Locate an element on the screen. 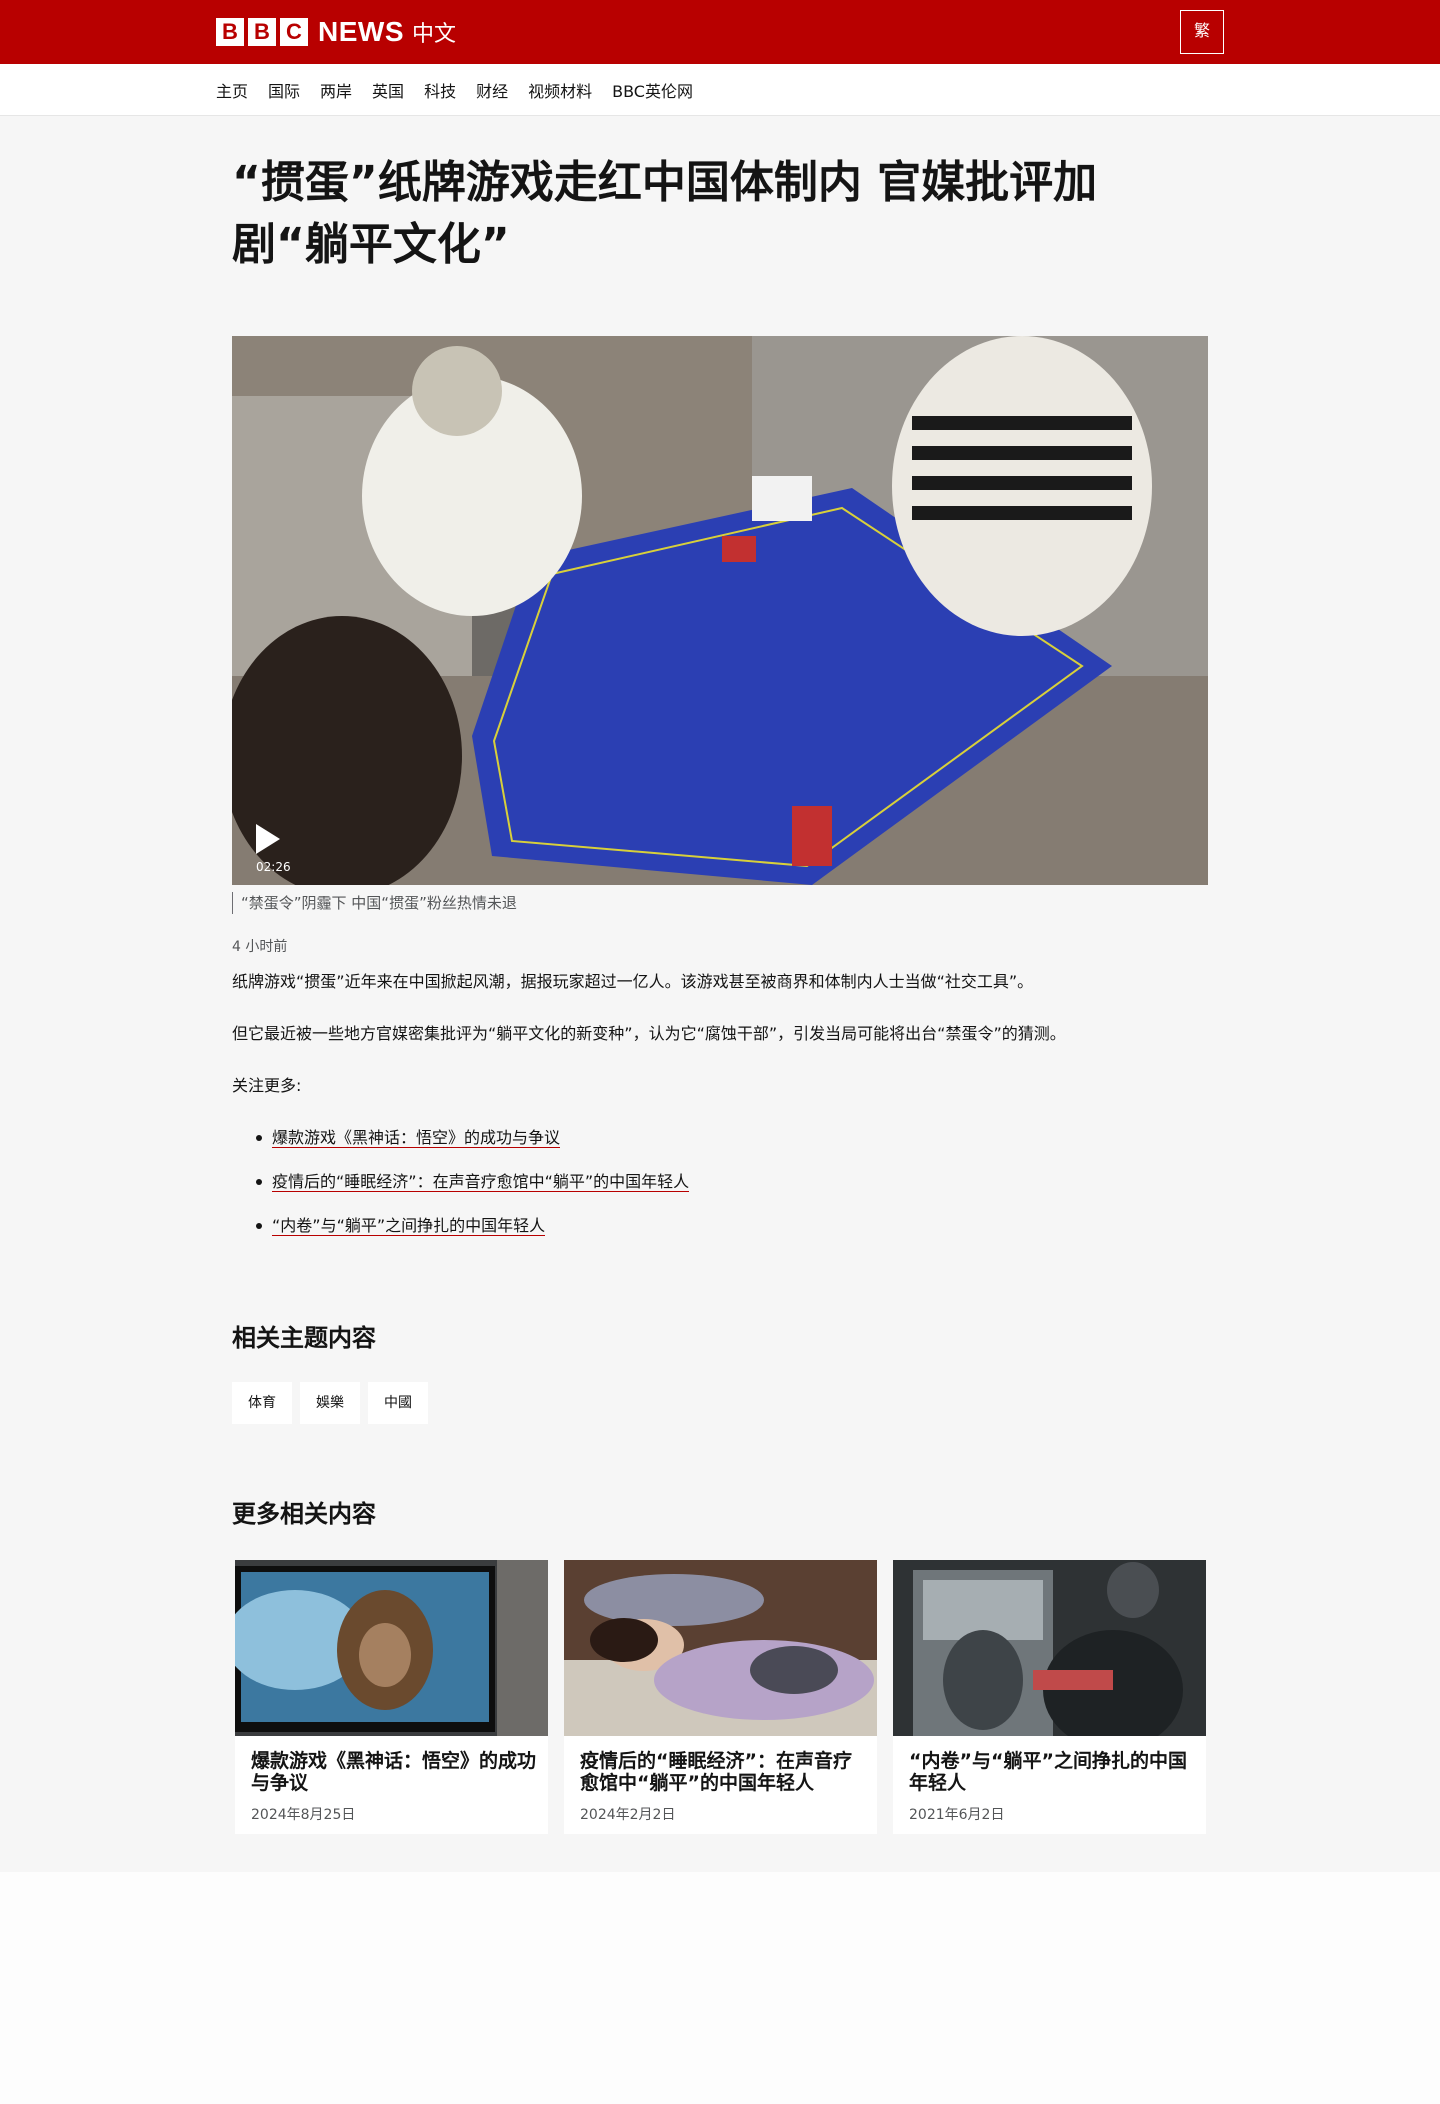 The width and height of the screenshot is (1440, 2104). card-image-sleeping-people is located at coordinates (720, 1648).